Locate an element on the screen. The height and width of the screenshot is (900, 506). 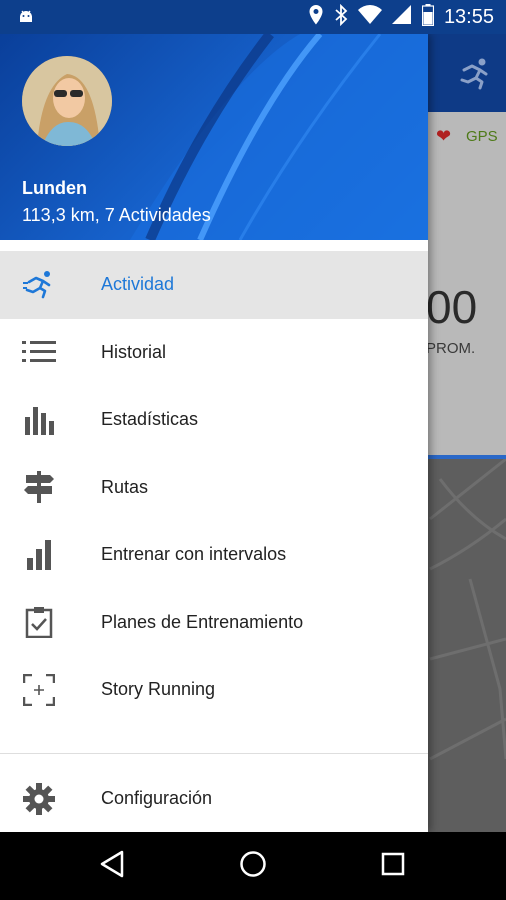
menu-item-rutas: Rutas is located at coordinates (214, 488).